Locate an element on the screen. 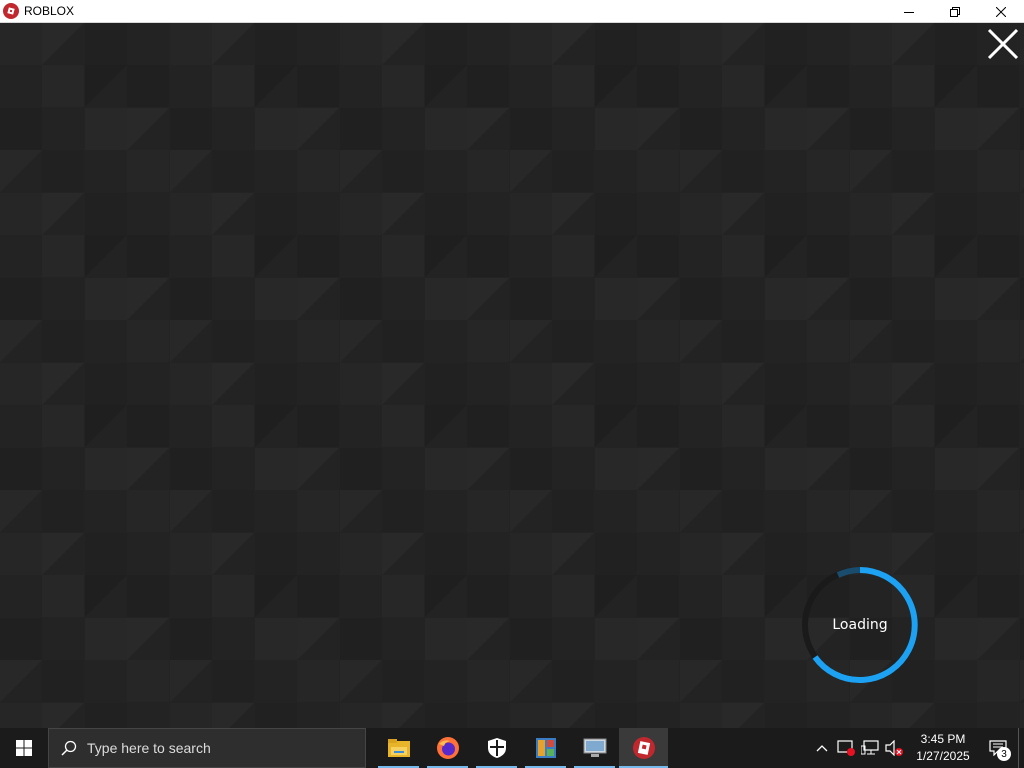 This screenshot has height=768, width=1024. show-hidden-icons-button is located at coordinates (822, 748).